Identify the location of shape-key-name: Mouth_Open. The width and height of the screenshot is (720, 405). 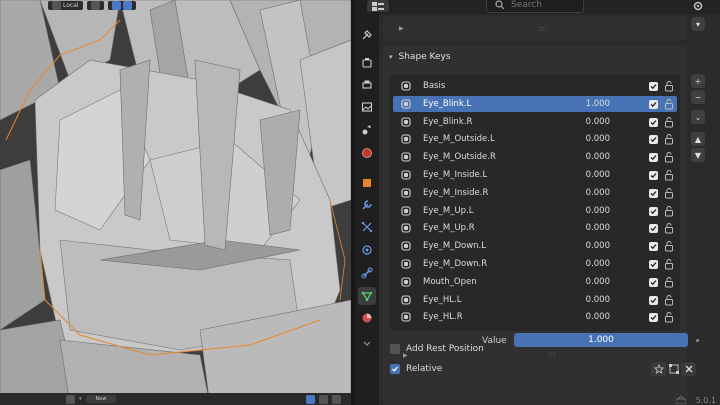
(450, 282).